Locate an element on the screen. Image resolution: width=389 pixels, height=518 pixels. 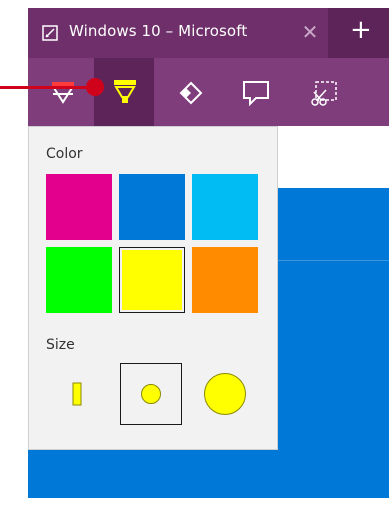
comment-tool-button is located at coordinates (260, 92).